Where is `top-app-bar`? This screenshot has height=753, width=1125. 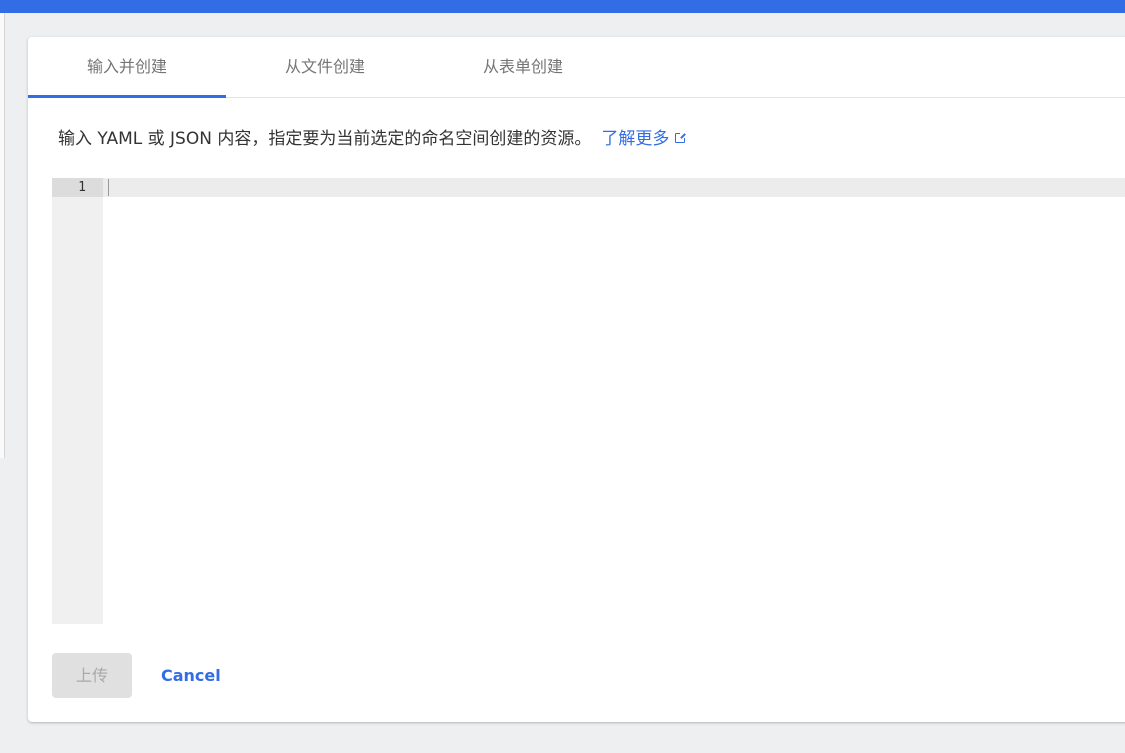 top-app-bar is located at coordinates (562, 6).